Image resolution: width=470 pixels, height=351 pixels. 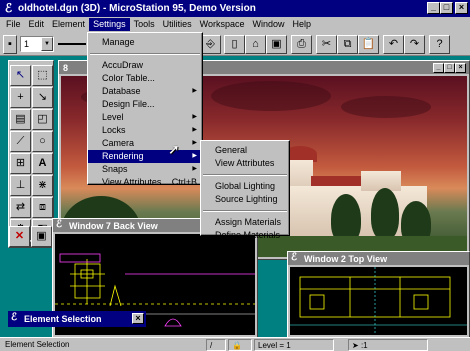 What do you see at coordinates (42, 97) in the screenshot?
I see `place-line-icon: ↘` at bounding box center [42, 97].